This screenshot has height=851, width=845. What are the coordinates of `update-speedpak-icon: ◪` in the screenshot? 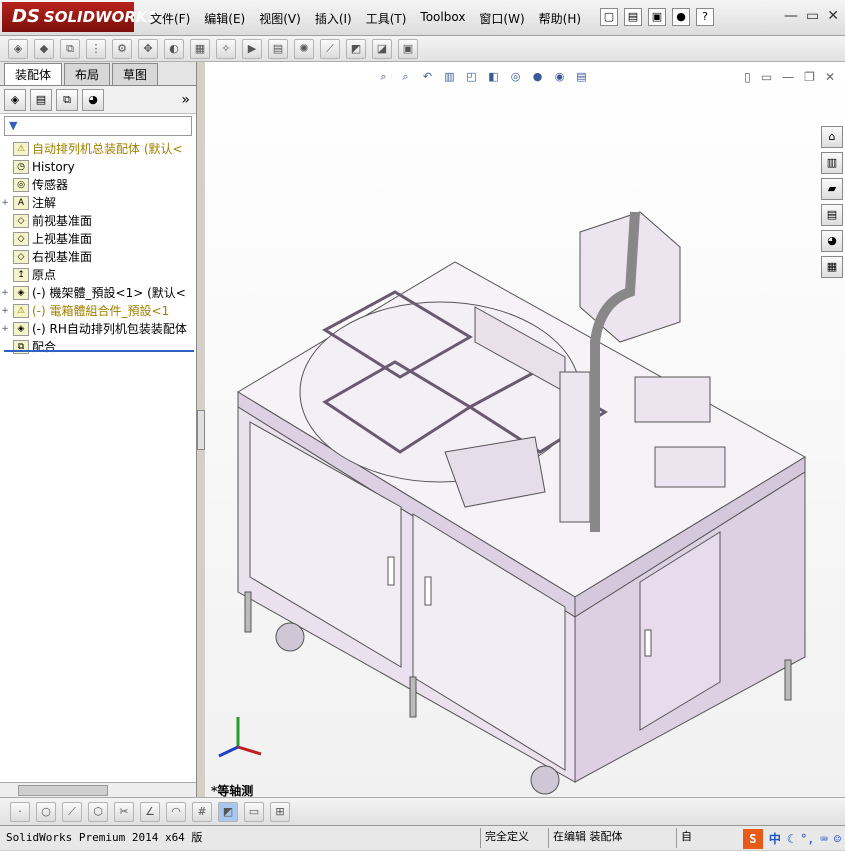 It's located at (382, 48).